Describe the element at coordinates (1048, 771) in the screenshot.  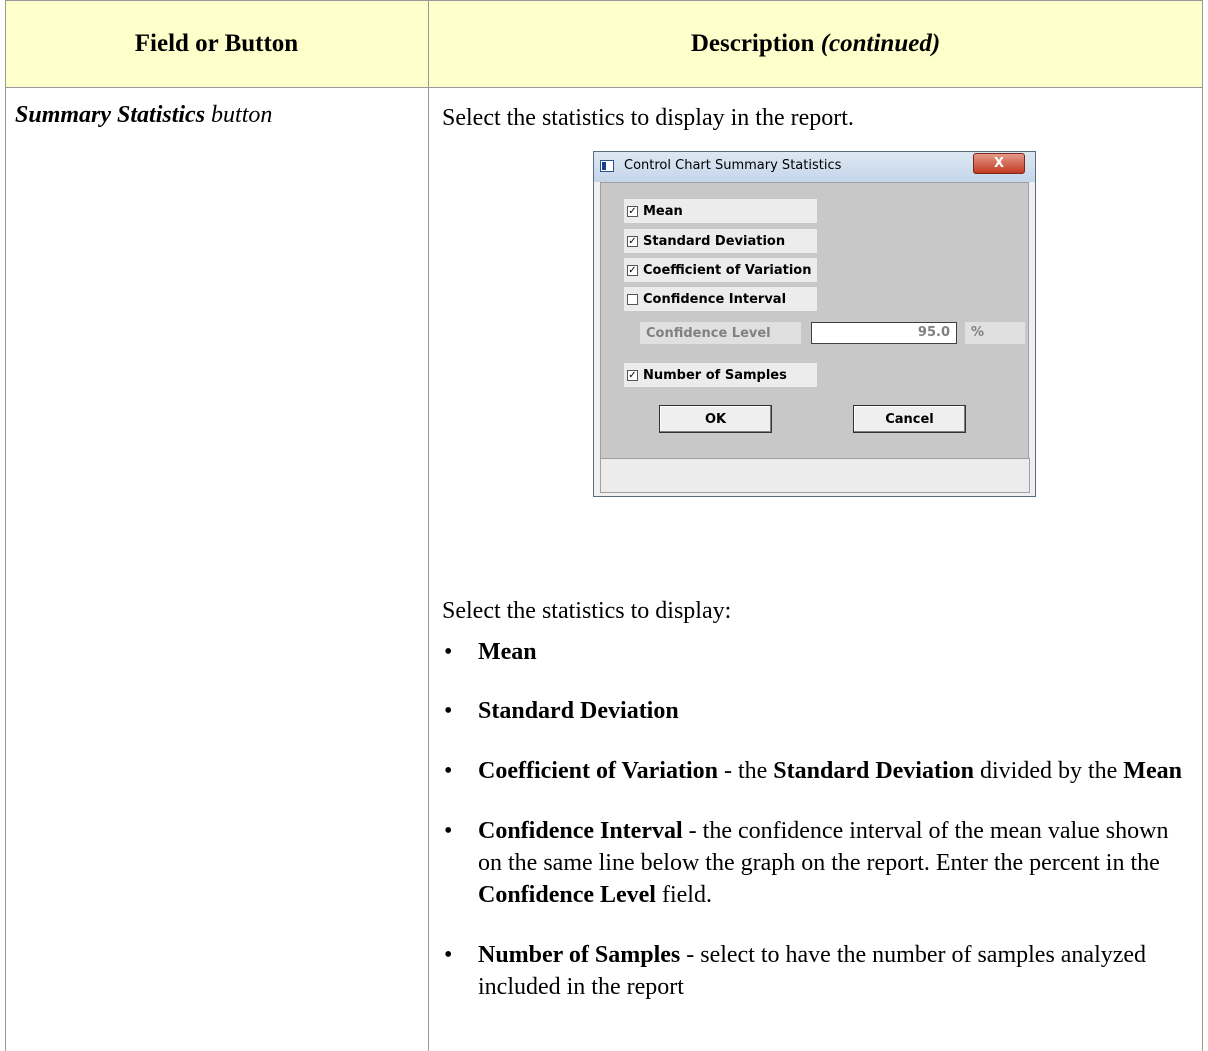
I see `bullet-text: divided by the` at that location.